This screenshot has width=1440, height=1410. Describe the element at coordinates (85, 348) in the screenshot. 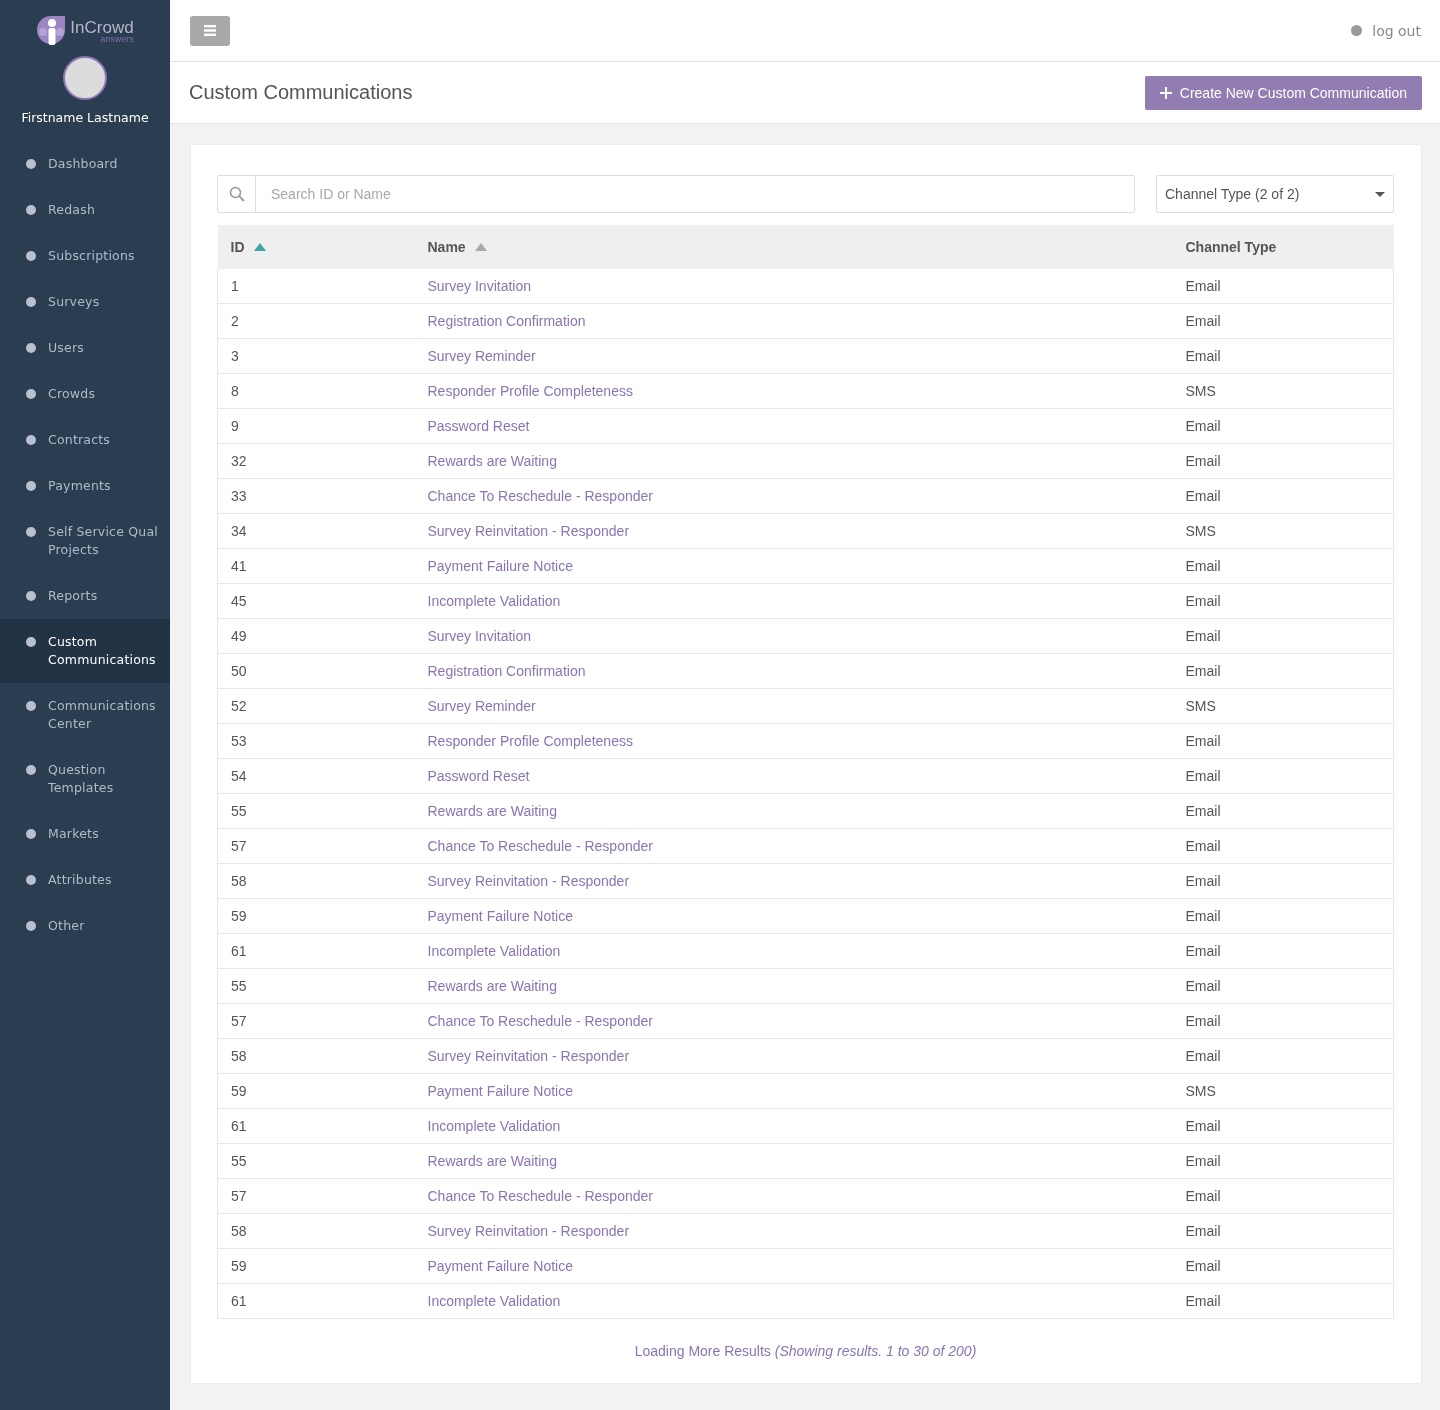

I see `sidebar-item: Users` at that location.